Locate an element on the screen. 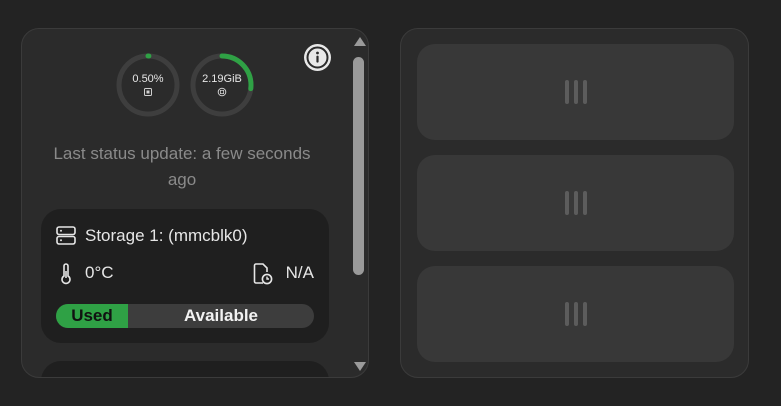 Image resolution: width=781 pixels, height=406 pixels. cpu-icon is located at coordinates (148, 92).